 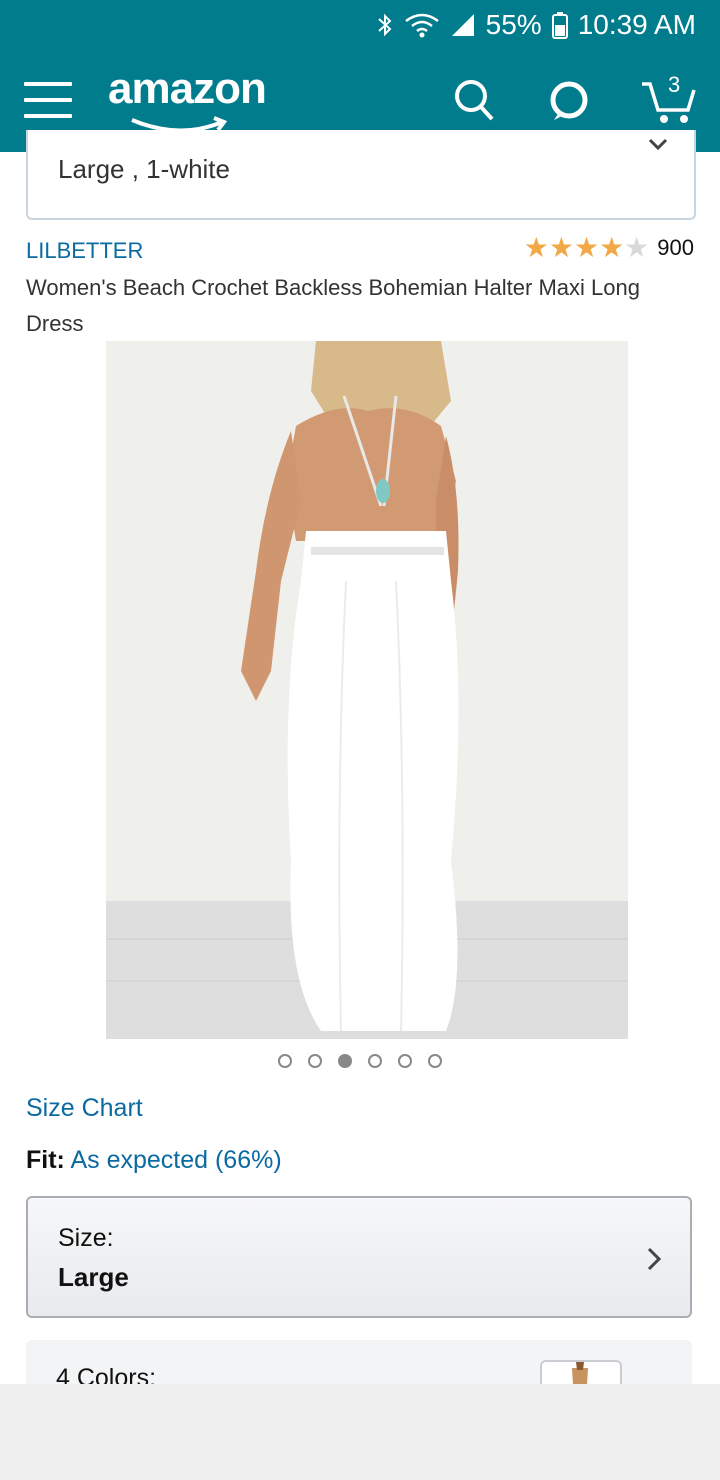 What do you see at coordinates (474, 100) in the screenshot?
I see `search-icon` at bounding box center [474, 100].